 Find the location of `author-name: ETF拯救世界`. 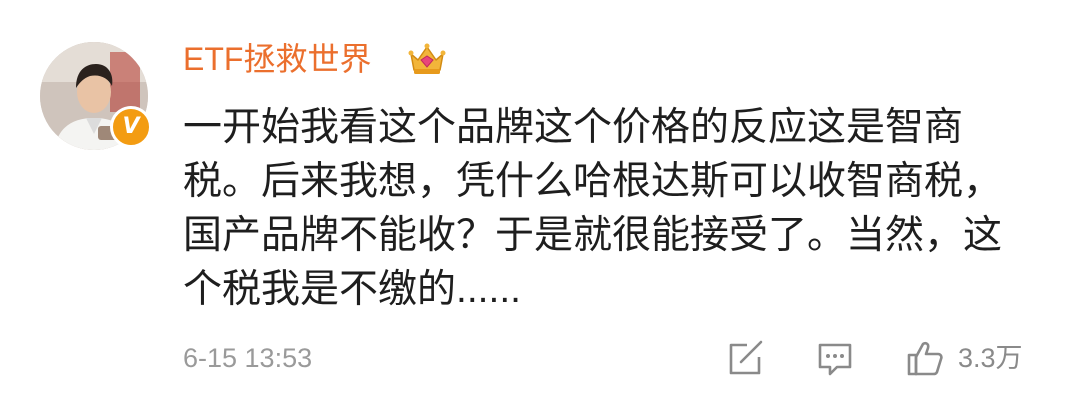

author-name: ETF拯救世界 is located at coordinates (277, 59).